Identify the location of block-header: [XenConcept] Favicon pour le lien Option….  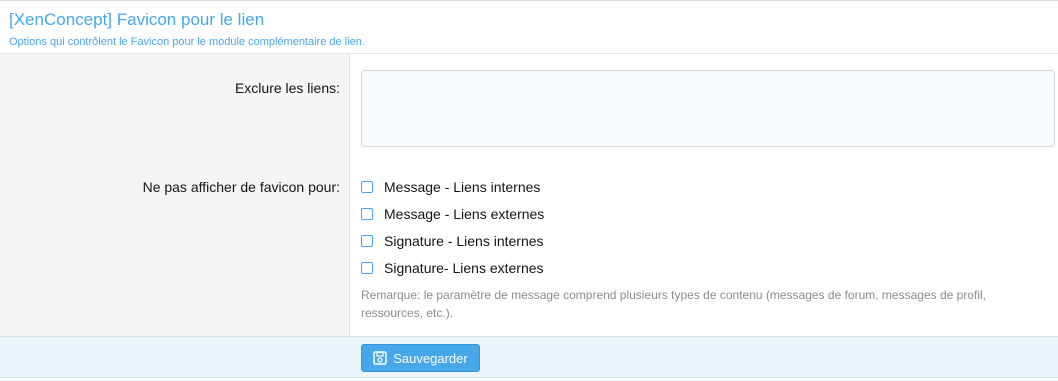
(529, 28).